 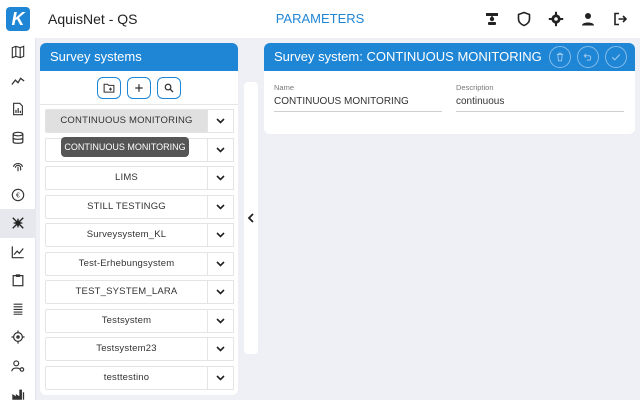 I want to click on add-folder-icon, so click(x=109, y=88).